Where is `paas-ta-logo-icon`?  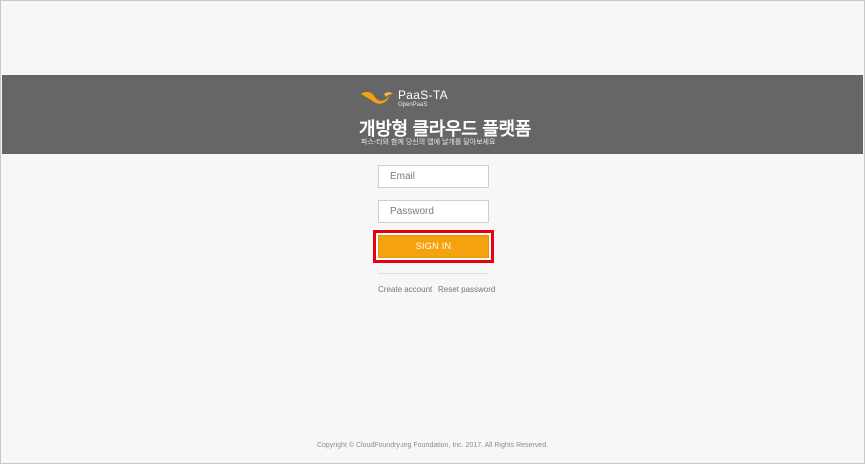
paas-ta-logo-icon is located at coordinates (377, 97).